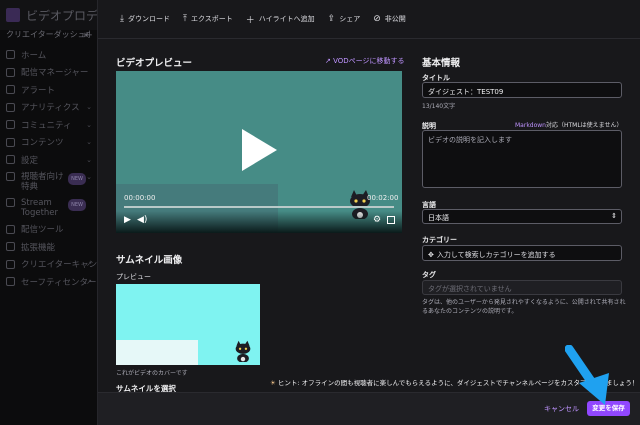  I want to click on sidebar-item-label: 配信ツール, so click(42, 230).